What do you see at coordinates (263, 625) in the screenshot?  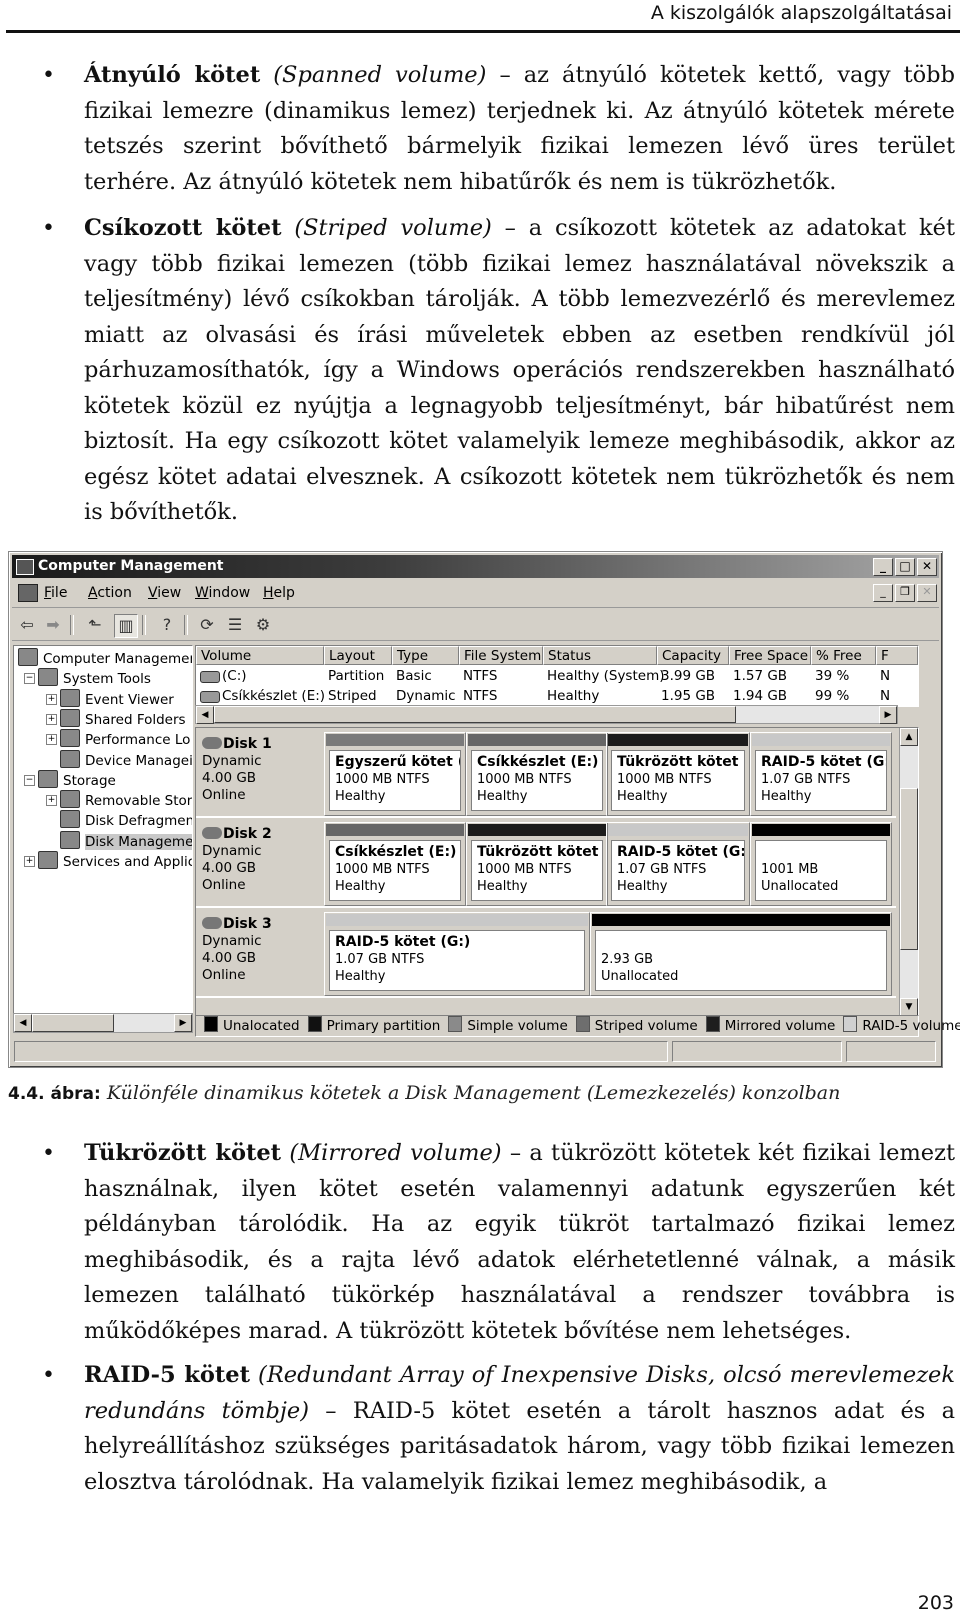 I see `settings-icon: ⚙` at bounding box center [263, 625].